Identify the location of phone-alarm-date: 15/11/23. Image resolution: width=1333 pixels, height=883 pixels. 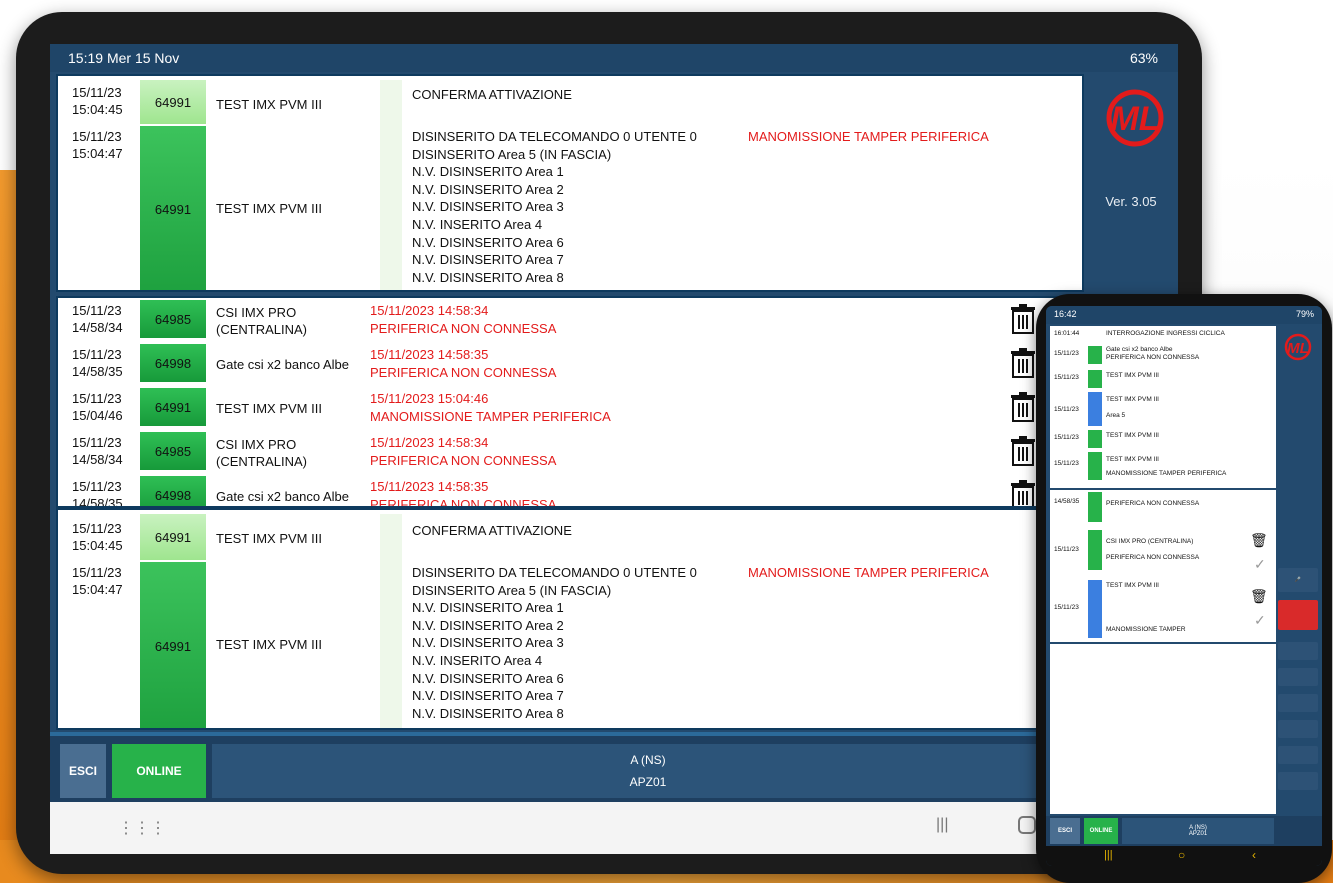
(1066, 607).